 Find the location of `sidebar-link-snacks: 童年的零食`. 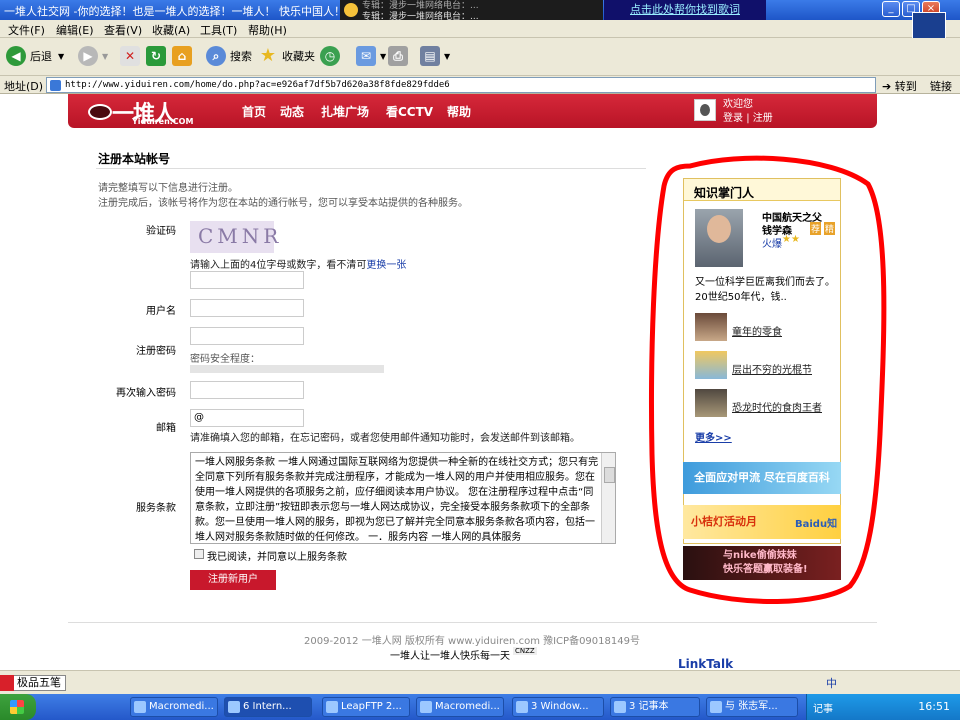

sidebar-link-snacks: 童年的零食 is located at coordinates (757, 330).